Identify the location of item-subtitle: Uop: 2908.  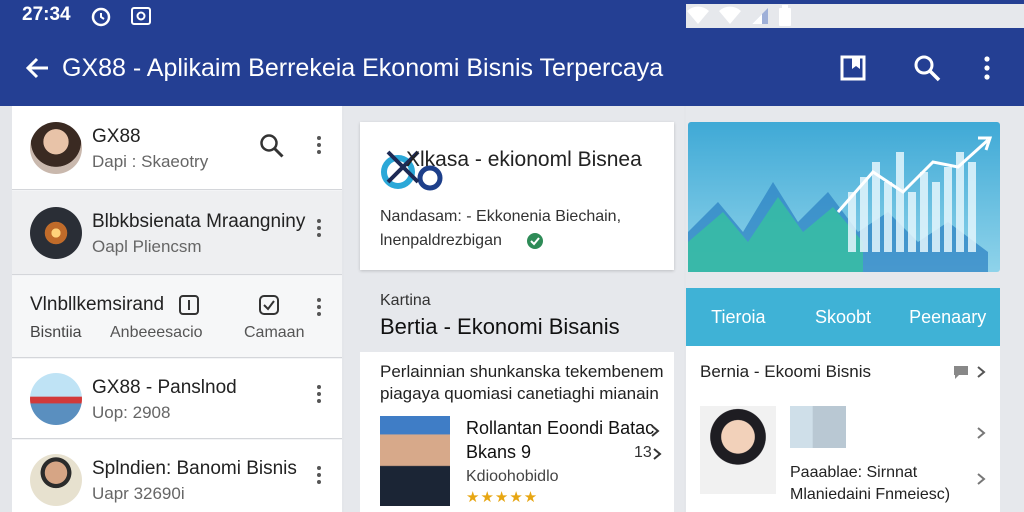
(131, 412).